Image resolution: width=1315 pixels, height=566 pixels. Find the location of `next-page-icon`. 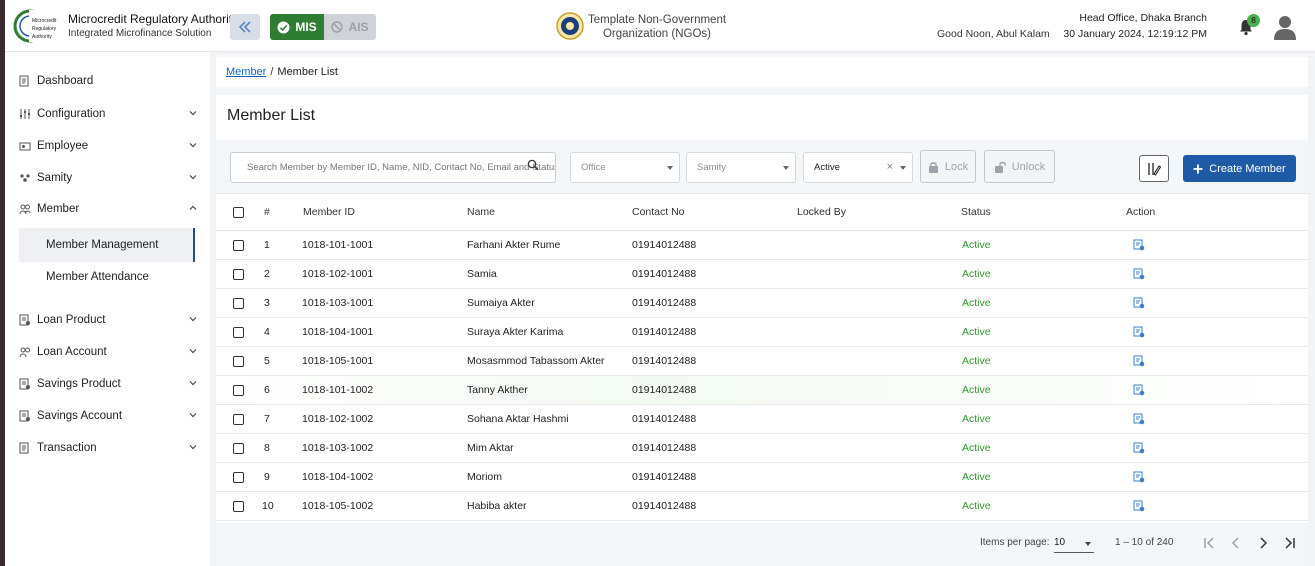

next-page-icon is located at coordinates (1263, 543).